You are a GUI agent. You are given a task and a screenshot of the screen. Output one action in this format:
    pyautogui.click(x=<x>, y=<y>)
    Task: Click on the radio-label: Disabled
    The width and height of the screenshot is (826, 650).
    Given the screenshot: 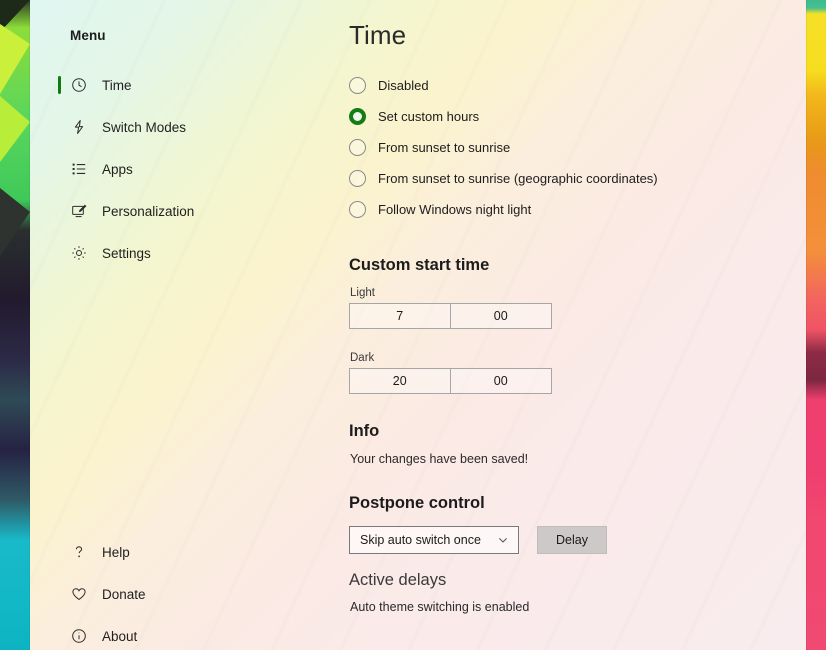 What is the action you would take?
    pyautogui.click(x=403, y=85)
    